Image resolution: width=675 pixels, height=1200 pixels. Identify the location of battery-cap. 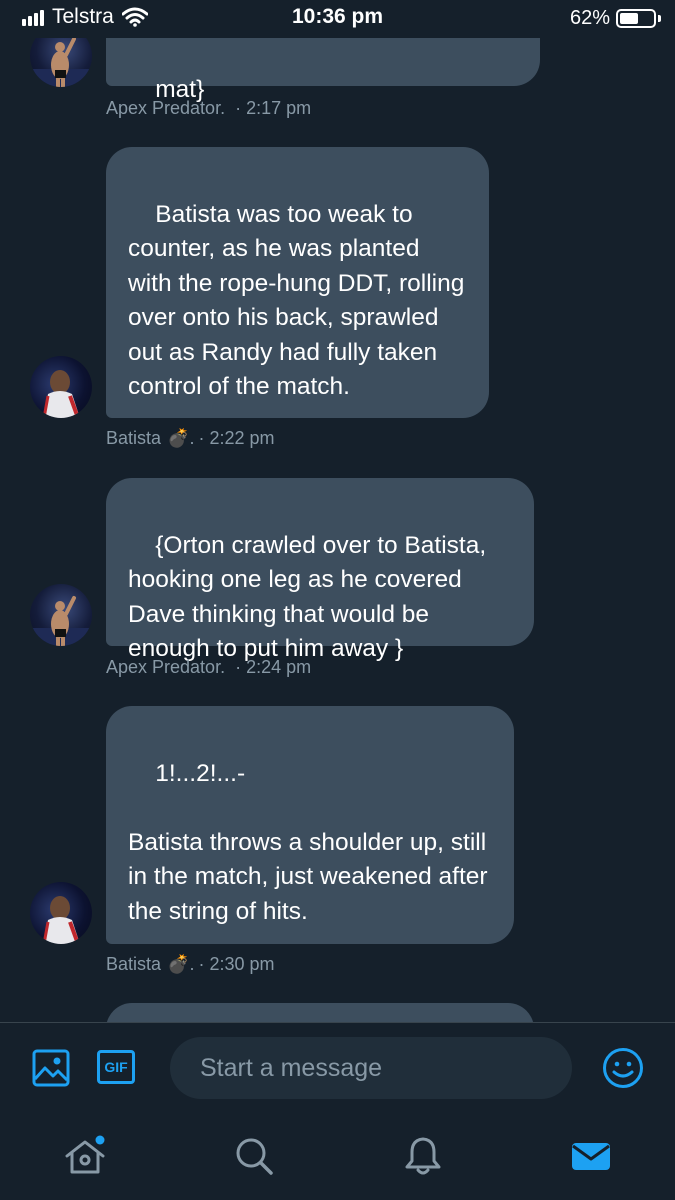
(659, 18).